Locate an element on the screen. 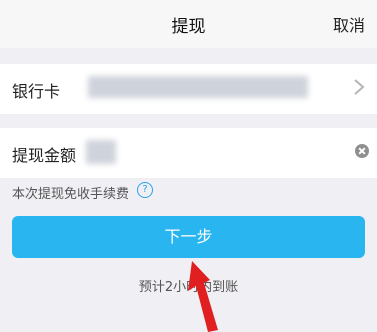 The width and height of the screenshot is (377, 332). header-bar: 提现 取消 is located at coordinates (188, 24).